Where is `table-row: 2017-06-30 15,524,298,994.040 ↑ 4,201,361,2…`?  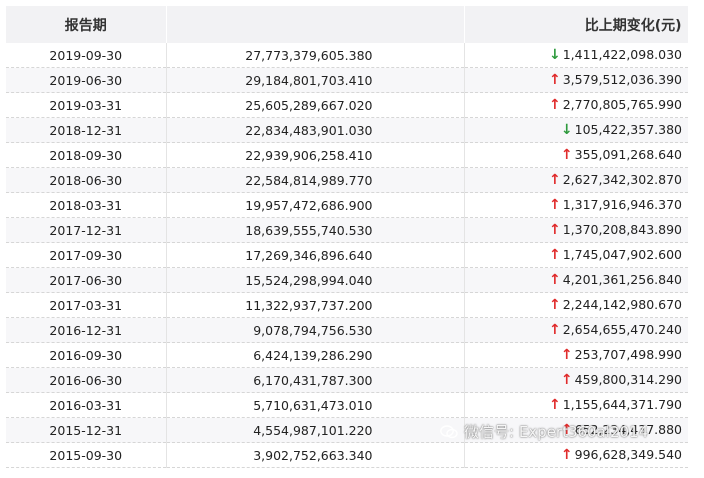
table-row: 2017-06-30 15,524,298,994.040 ↑ 4,201,361,2… is located at coordinates (347, 280).